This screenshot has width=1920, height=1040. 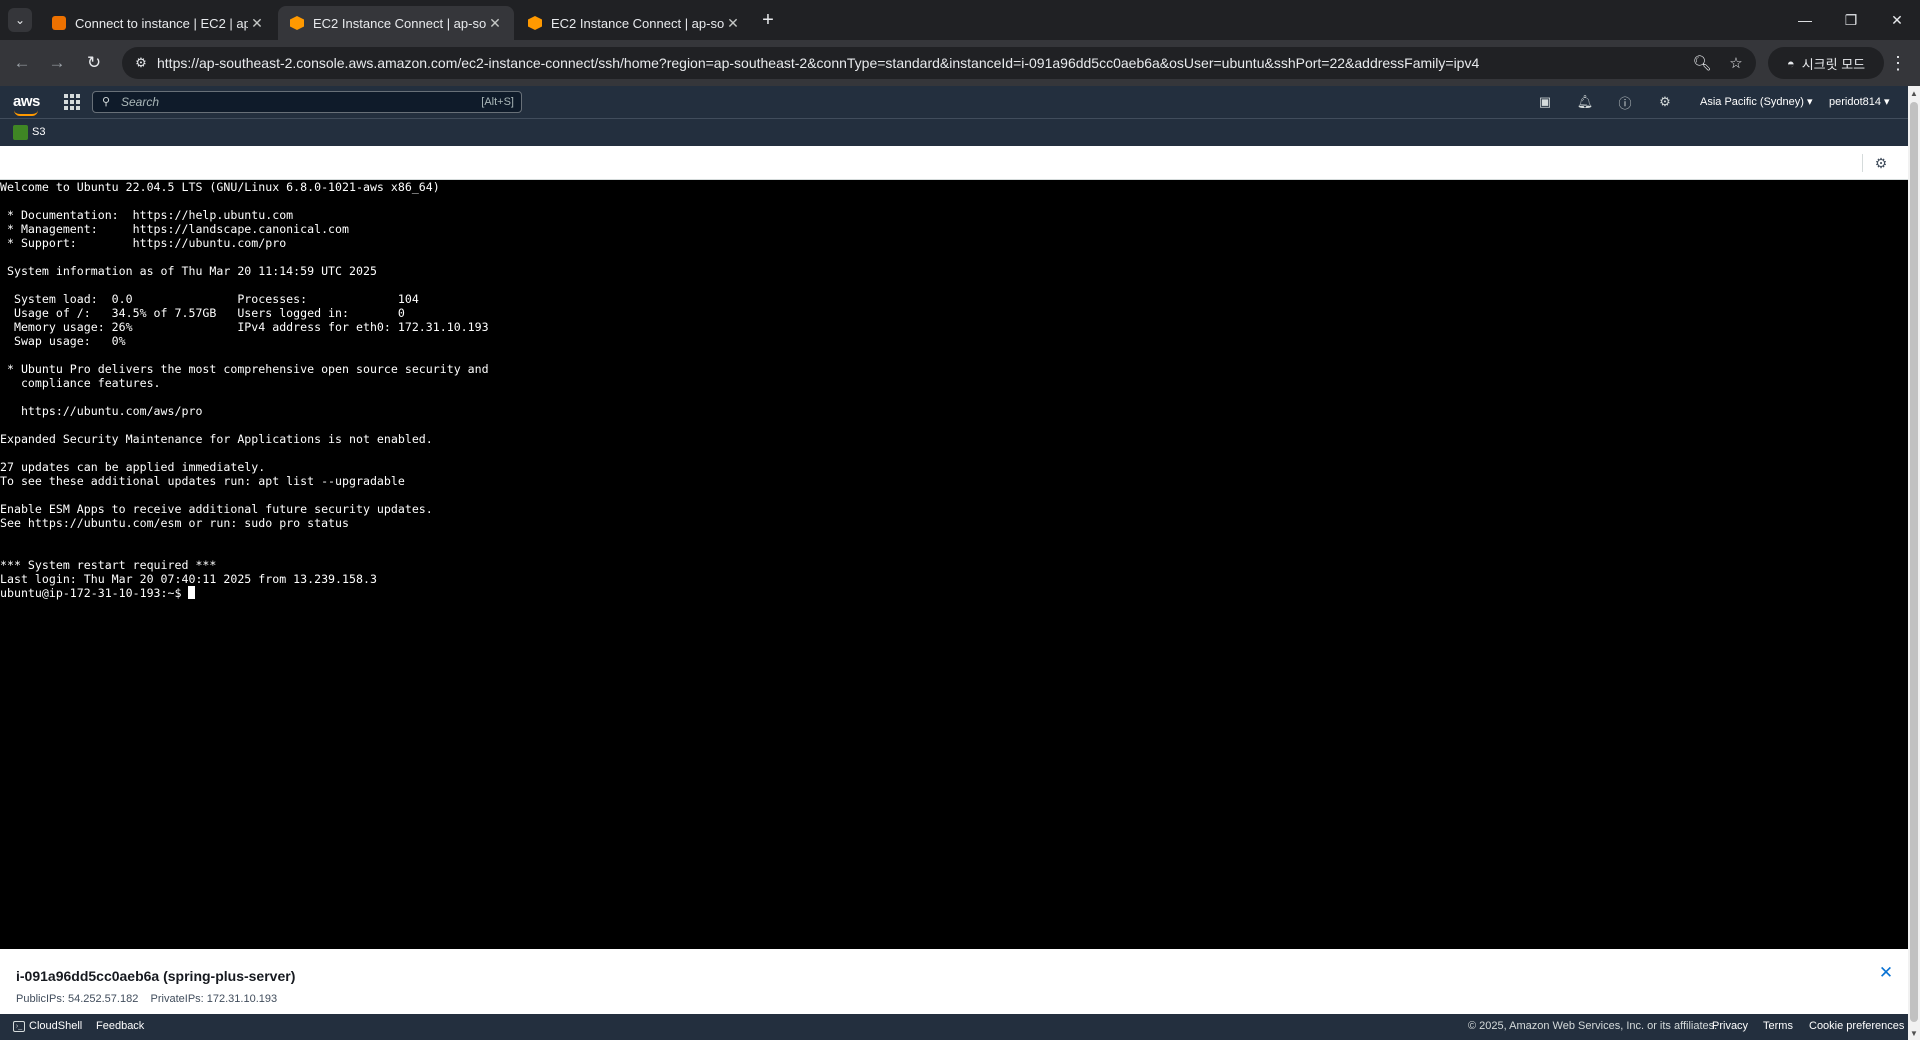 I want to click on notifications-bell-icon: 🔔︎, so click(x=1585, y=102).